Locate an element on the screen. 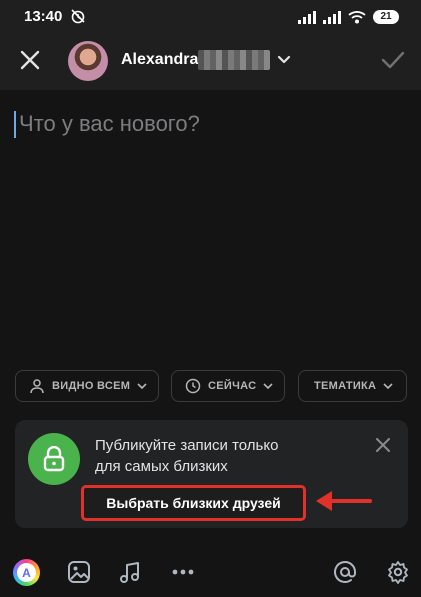  time-label: СЕЙЧАС is located at coordinates (232, 386).